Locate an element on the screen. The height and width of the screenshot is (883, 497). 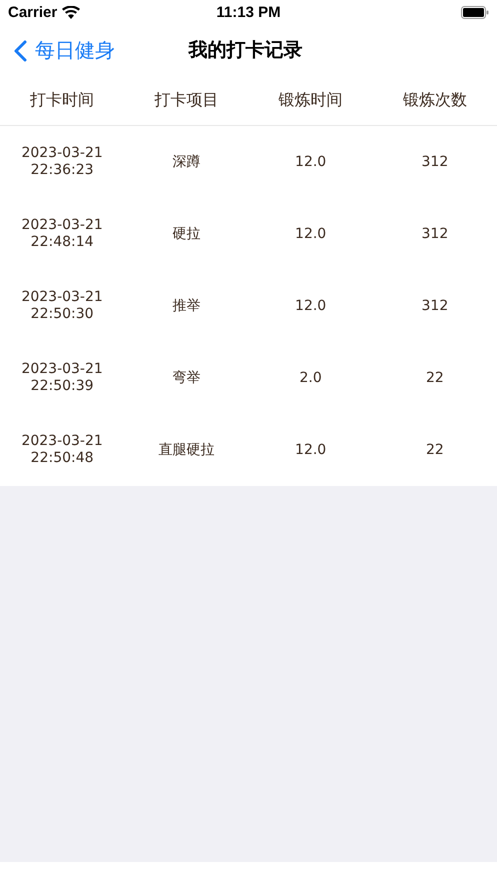
carrier-label: Carrier is located at coordinates (33, 12).